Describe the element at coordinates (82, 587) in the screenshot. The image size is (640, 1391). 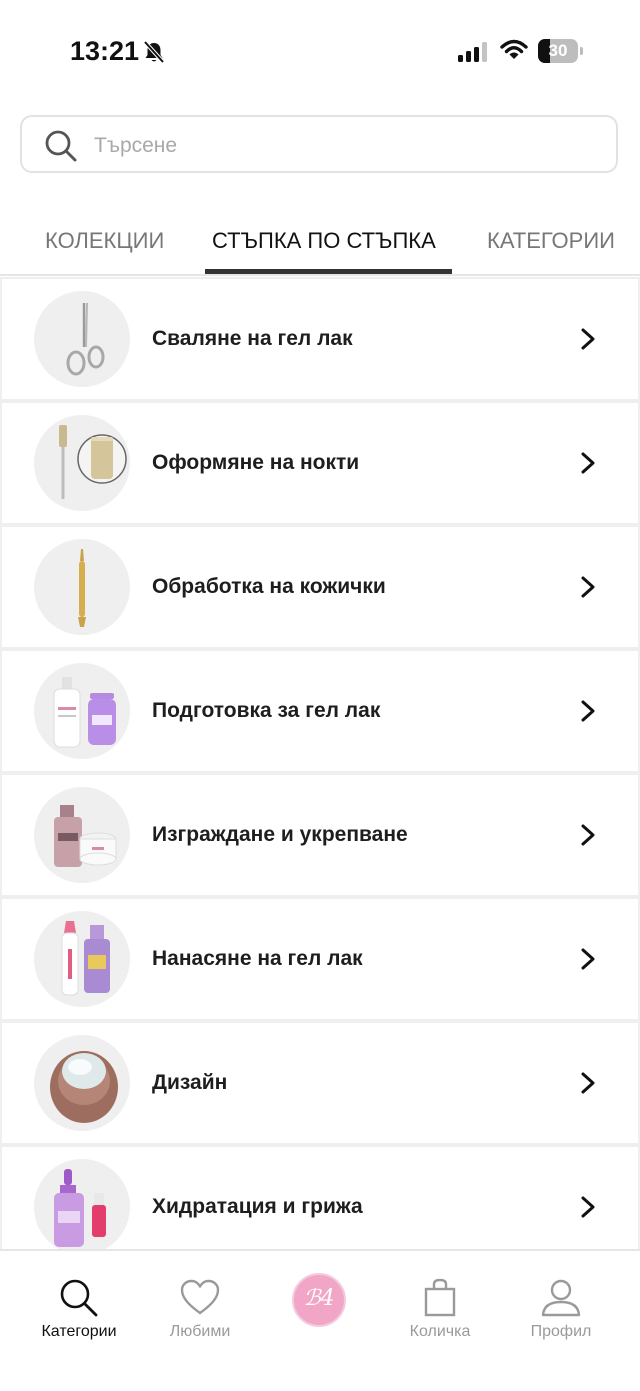
I see `cuticle-pusher-icon` at that location.